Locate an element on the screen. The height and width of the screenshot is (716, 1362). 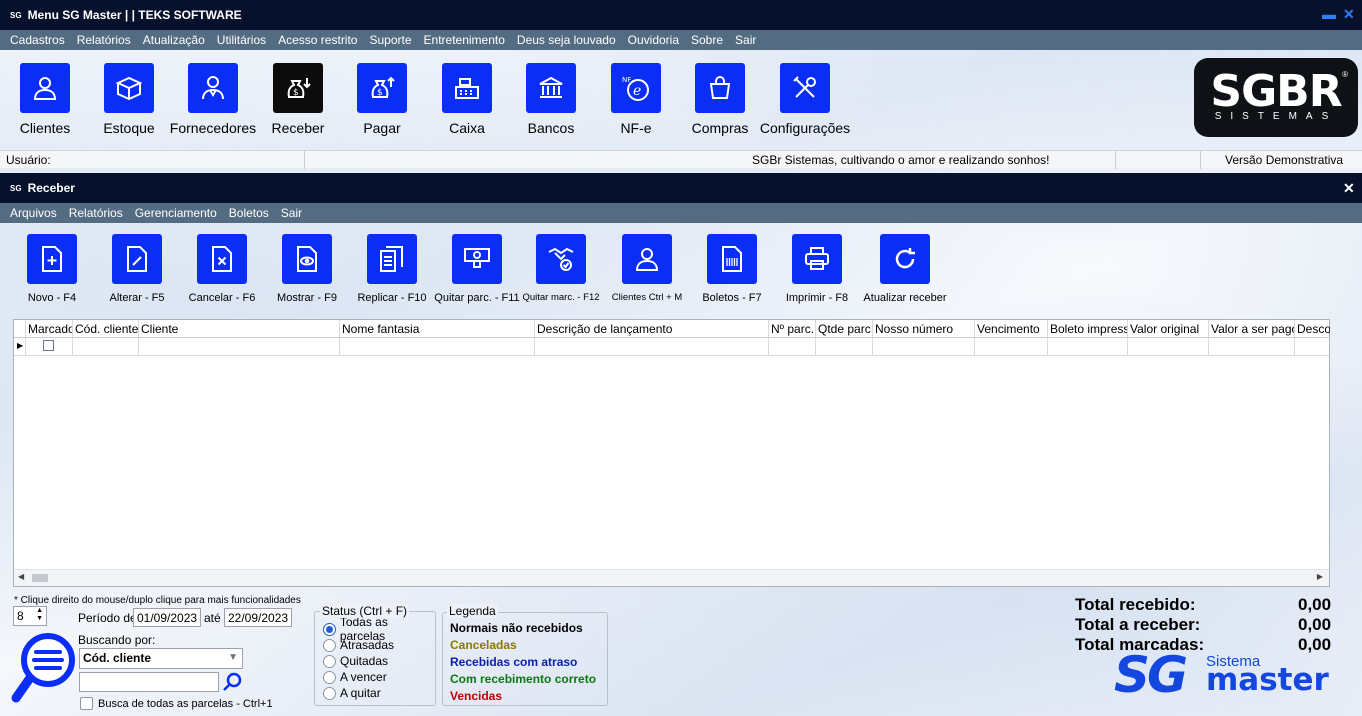
toolbar-bancos-button: Bancos is located at coordinates (551, 99).